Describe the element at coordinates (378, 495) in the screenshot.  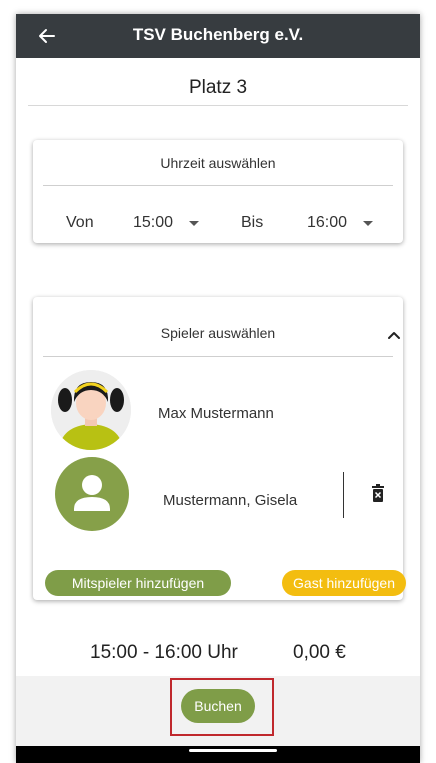
I see `delete-player-trash-icon` at that location.